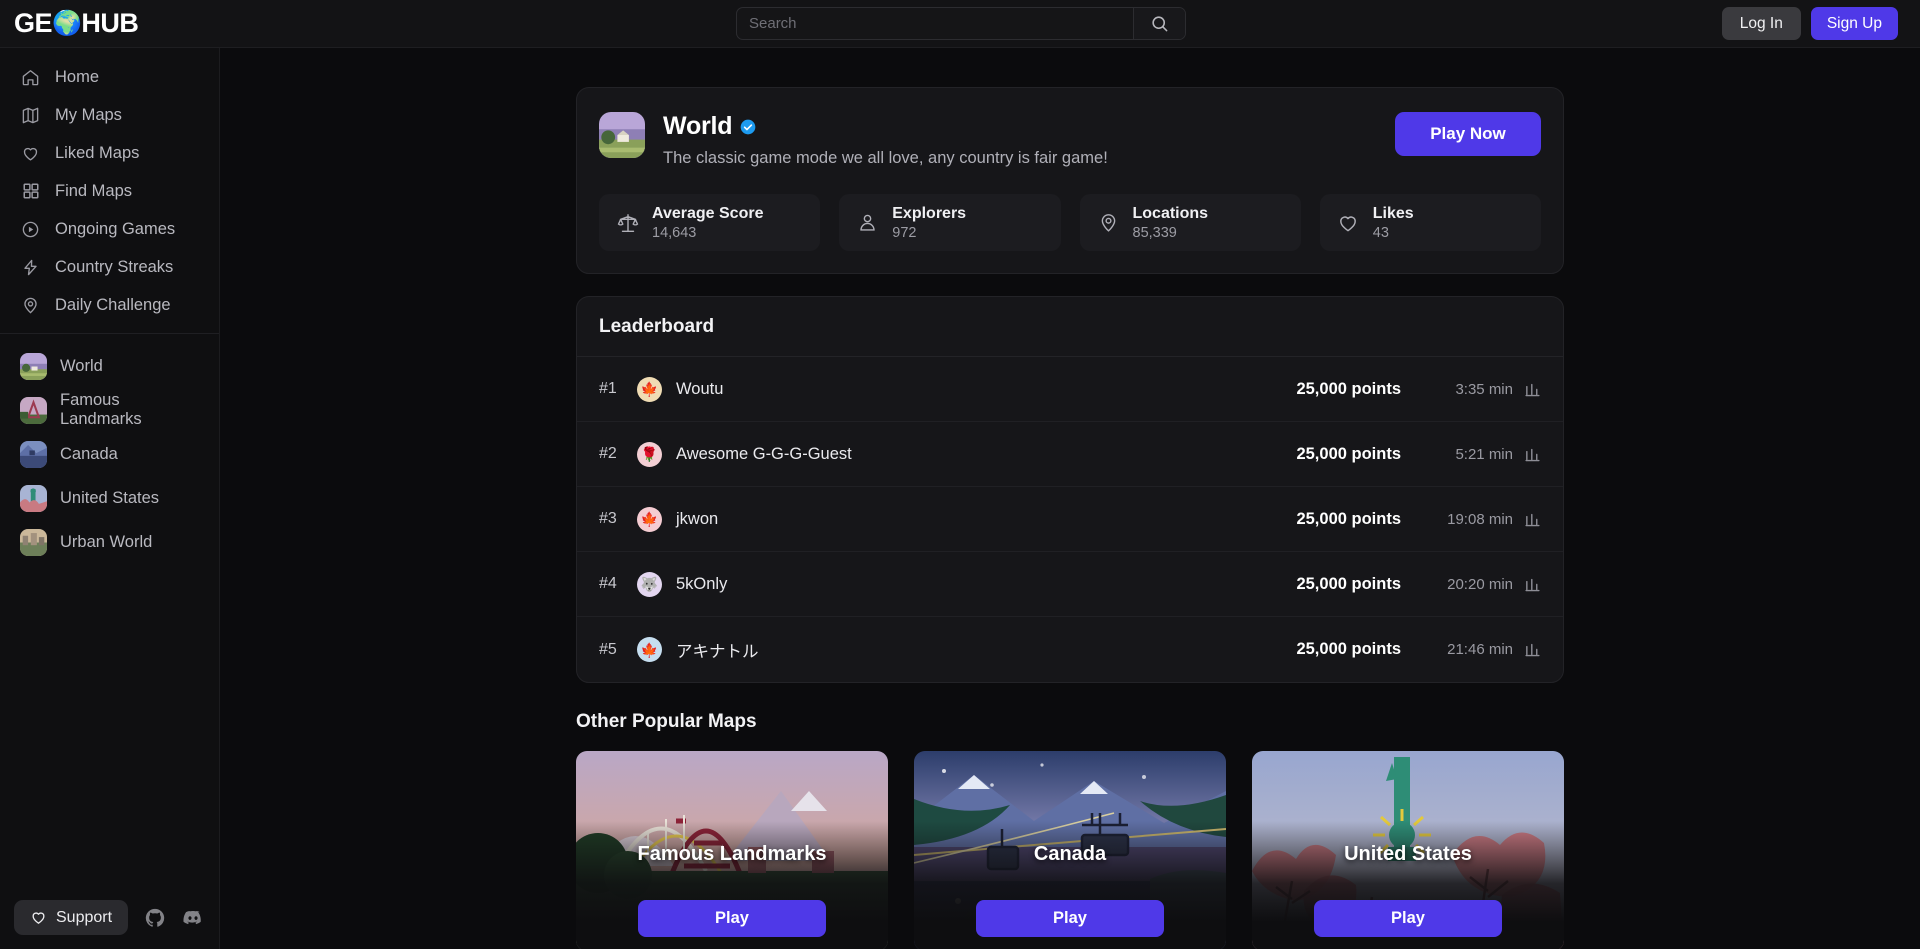 The image size is (1920, 949). Describe the element at coordinates (674, 232) in the screenshot. I see `stat-value: 14,643` at that location.